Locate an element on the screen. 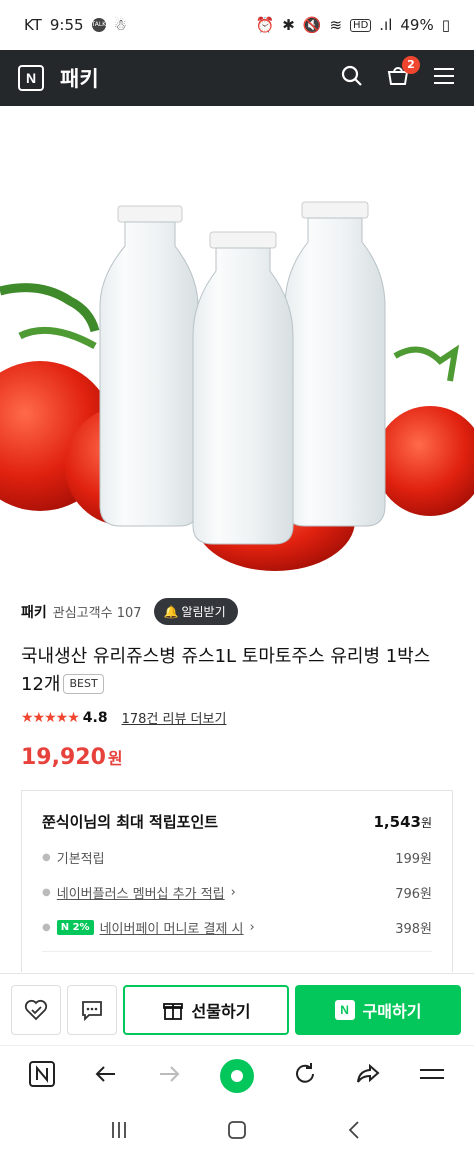  rating-stars: ★★★★★ is located at coordinates (50, 717).